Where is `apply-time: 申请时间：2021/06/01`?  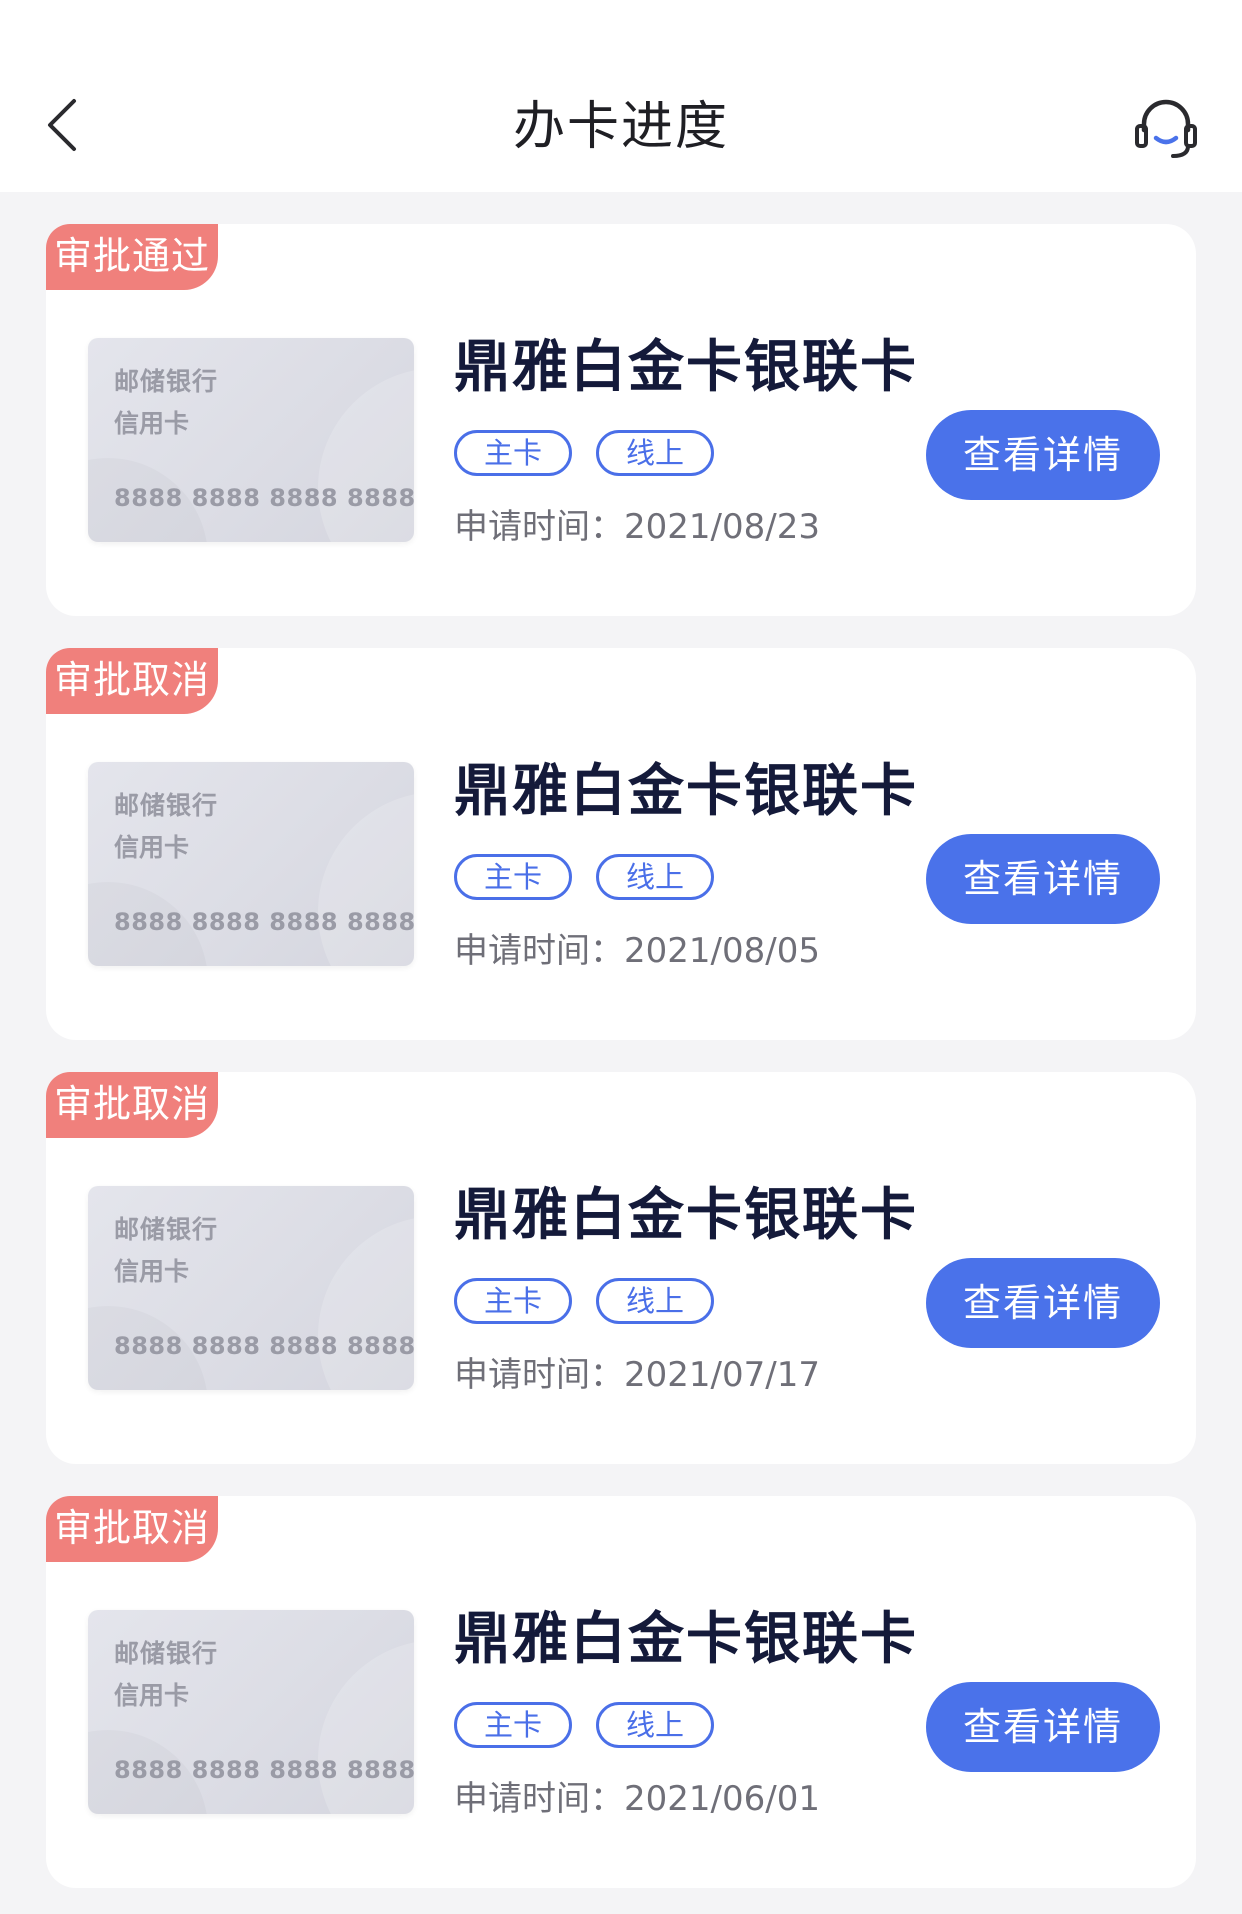 apply-time: 申请时间：2021/06/01 is located at coordinates (637, 1799).